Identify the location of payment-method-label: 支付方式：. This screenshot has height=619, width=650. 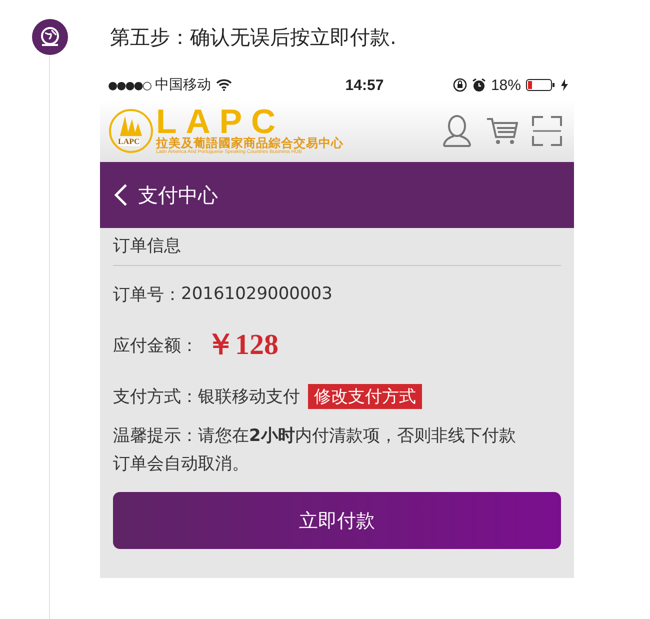
(155, 397).